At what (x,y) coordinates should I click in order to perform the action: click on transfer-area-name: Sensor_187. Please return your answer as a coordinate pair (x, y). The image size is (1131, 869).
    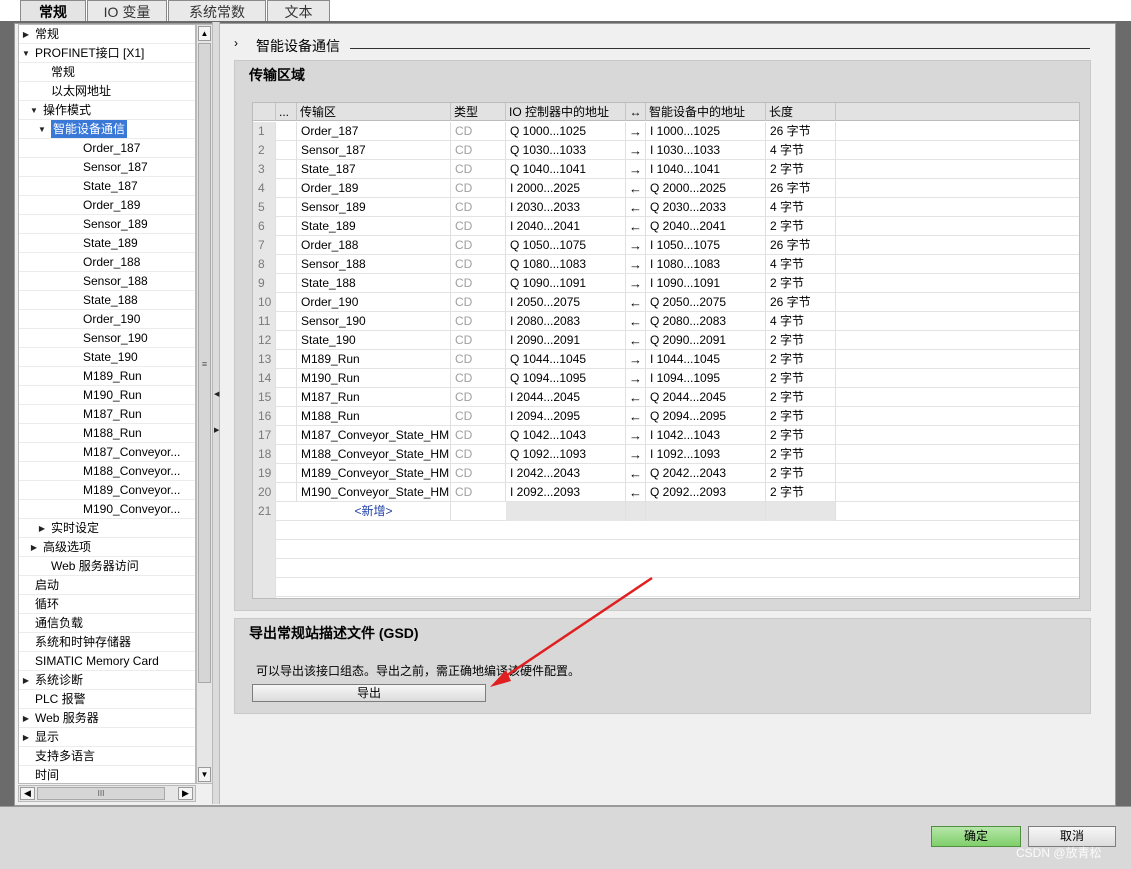
    Looking at the image, I should click on (374, 150).